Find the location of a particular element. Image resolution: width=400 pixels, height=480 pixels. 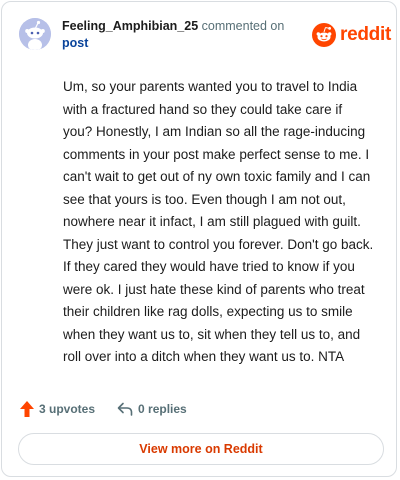

username-link: Feeling_Amphibian_25 is located at coordinates (130, 26).